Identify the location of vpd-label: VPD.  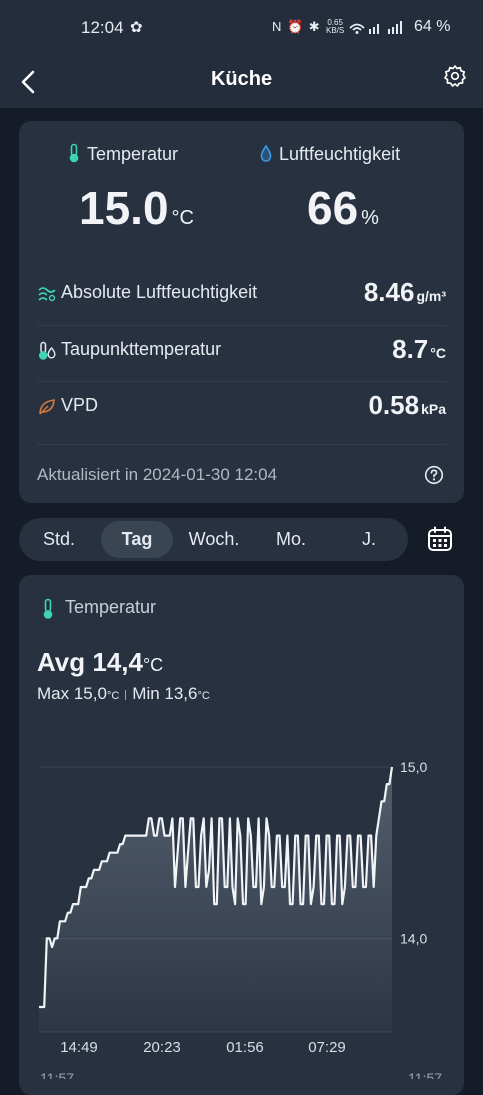
(80, 405).